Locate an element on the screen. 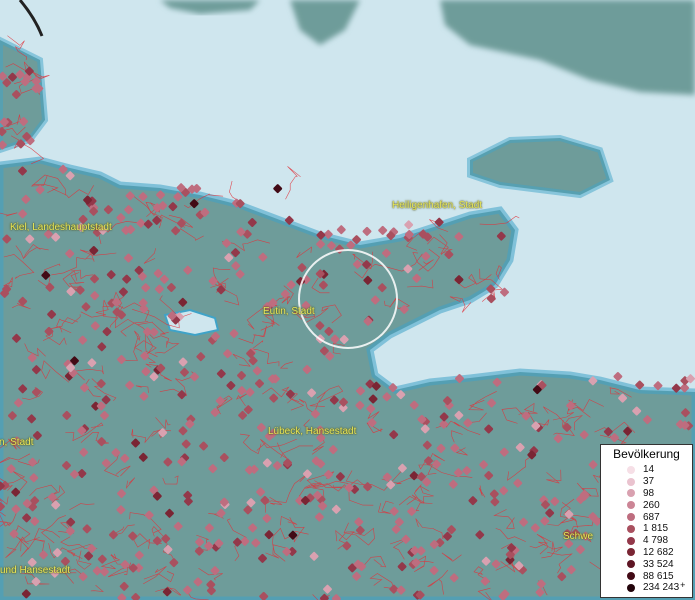 This screenshot has width=695, height=600. city-label-partial-schwerin: Schwe is located at coordinates (578, 536).